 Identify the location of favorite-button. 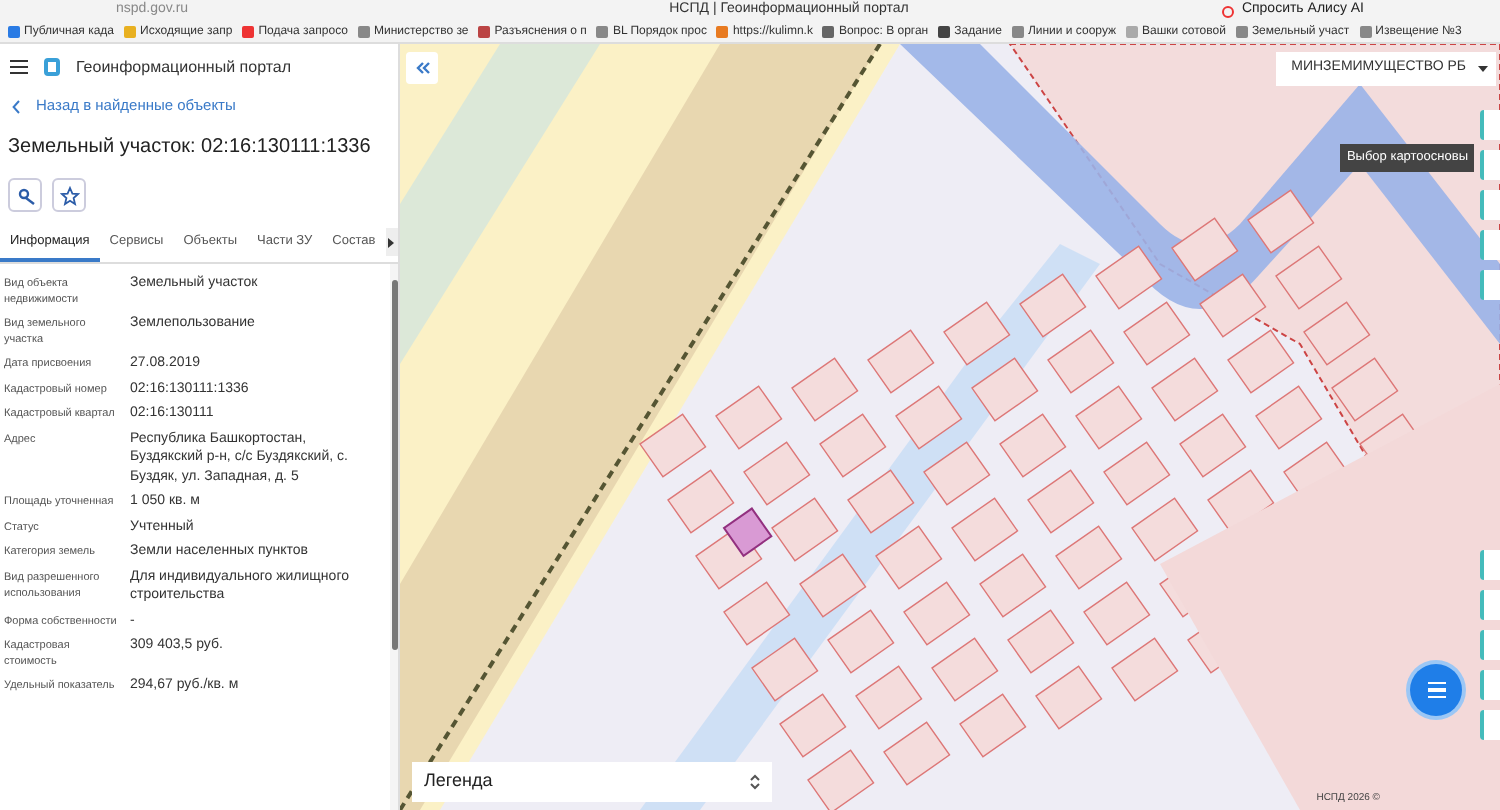
(69, 195).